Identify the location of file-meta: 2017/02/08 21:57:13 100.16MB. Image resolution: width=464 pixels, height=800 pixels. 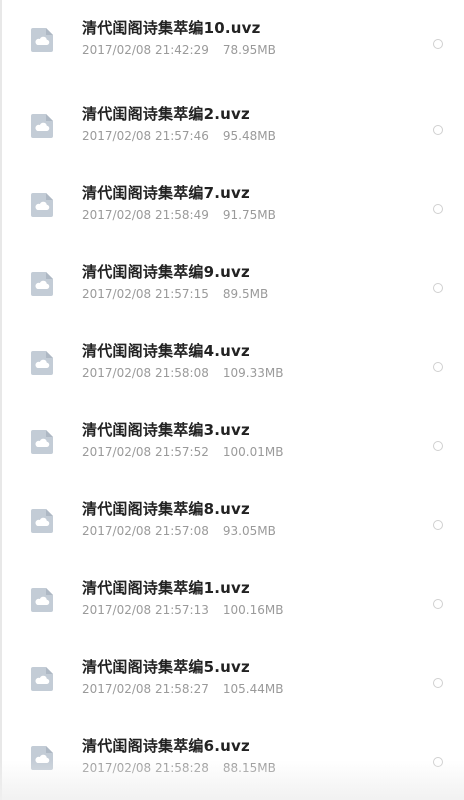
(182, 610).